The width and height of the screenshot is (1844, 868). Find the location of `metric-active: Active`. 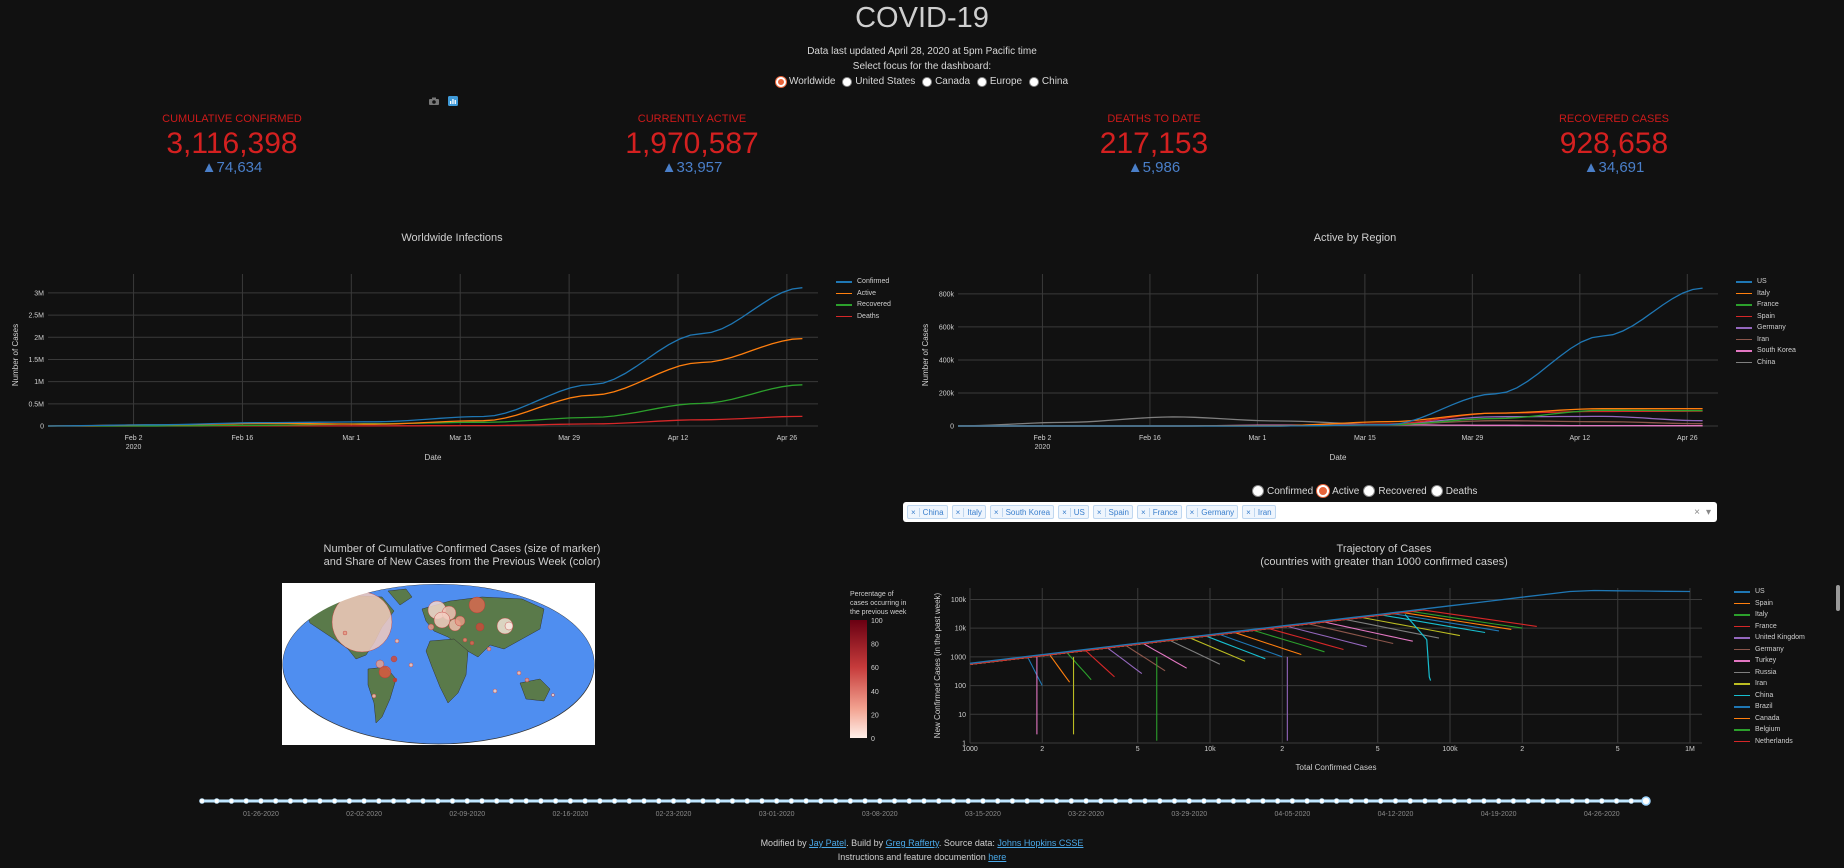

metric-active: Active is located at coordinates (1338, 491).